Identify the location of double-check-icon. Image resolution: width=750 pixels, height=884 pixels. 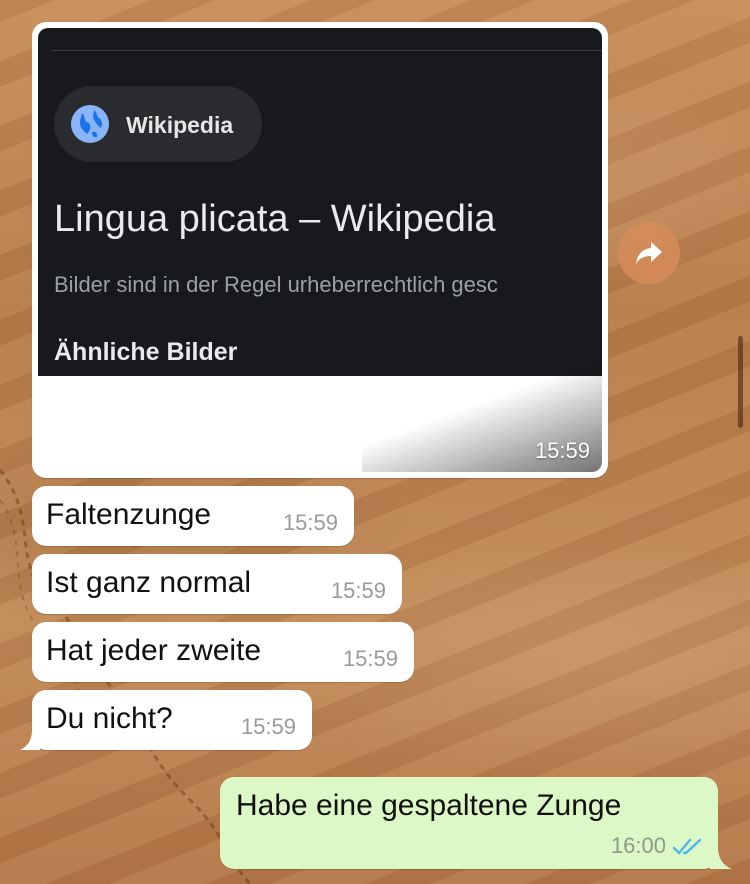
(687, 846).